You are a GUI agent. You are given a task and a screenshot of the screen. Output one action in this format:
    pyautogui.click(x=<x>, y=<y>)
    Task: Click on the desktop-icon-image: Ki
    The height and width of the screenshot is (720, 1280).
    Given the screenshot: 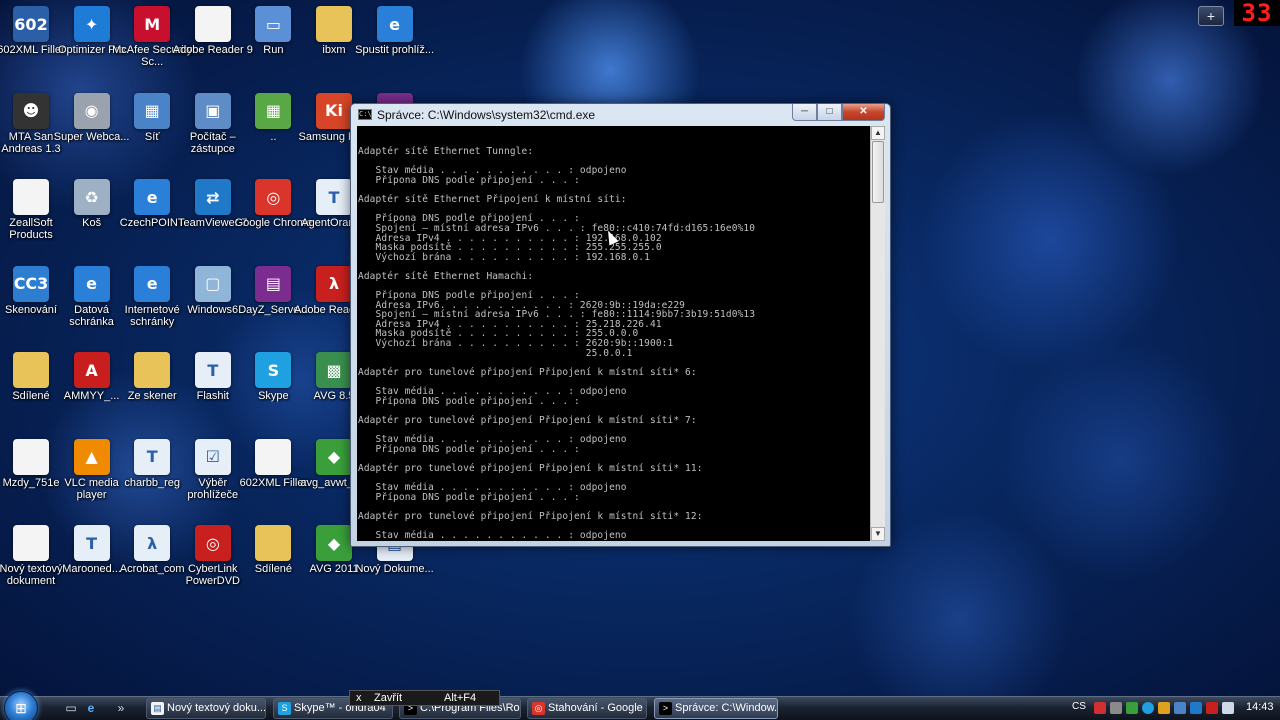 What is the action you would take?
    pyautogui.click(x=334, y=110)
    